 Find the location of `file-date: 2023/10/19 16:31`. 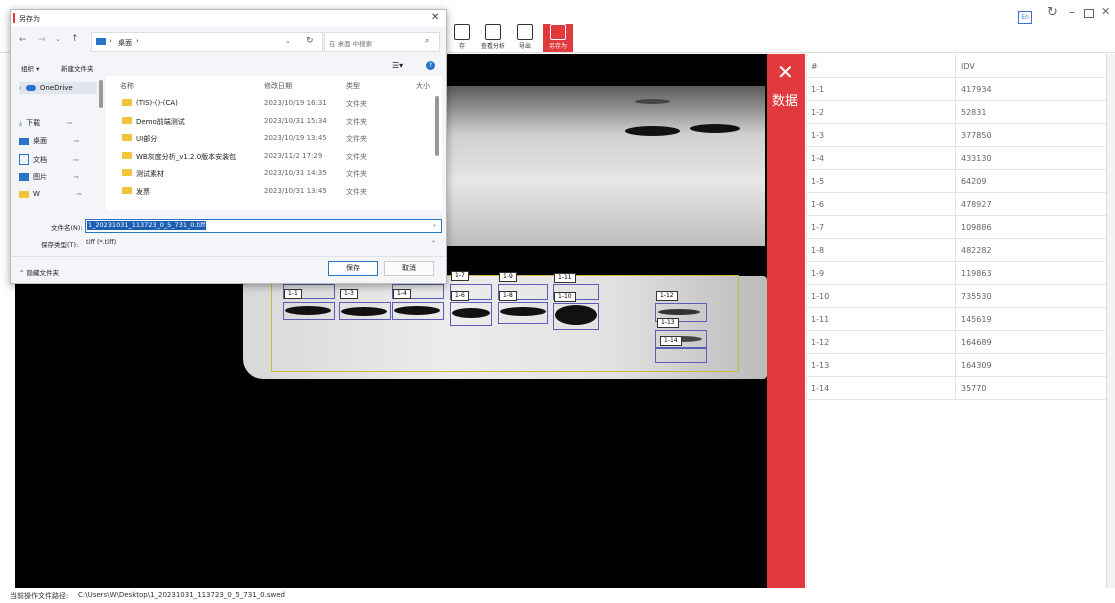

file-date: 2023/10/19 16:31 is located at coordinates (295, 103).